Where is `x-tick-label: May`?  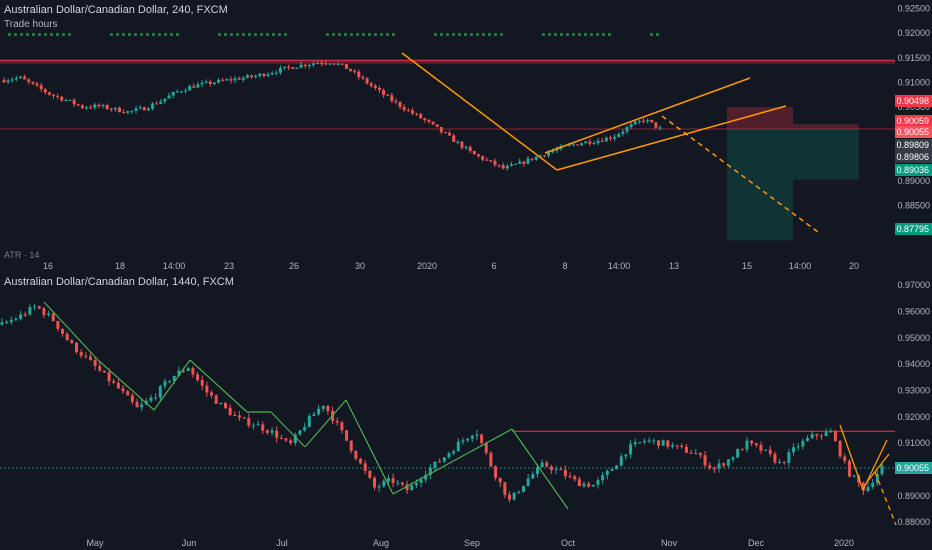 x-tick-label: May is located at coordinates (95, 543).